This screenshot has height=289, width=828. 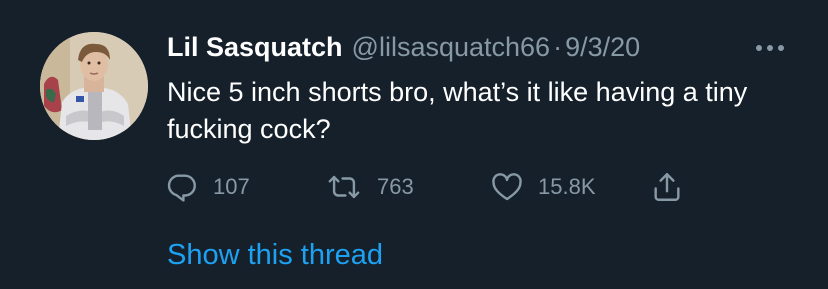 I want to click on reply-button: 107, so click(x=207, y=187).